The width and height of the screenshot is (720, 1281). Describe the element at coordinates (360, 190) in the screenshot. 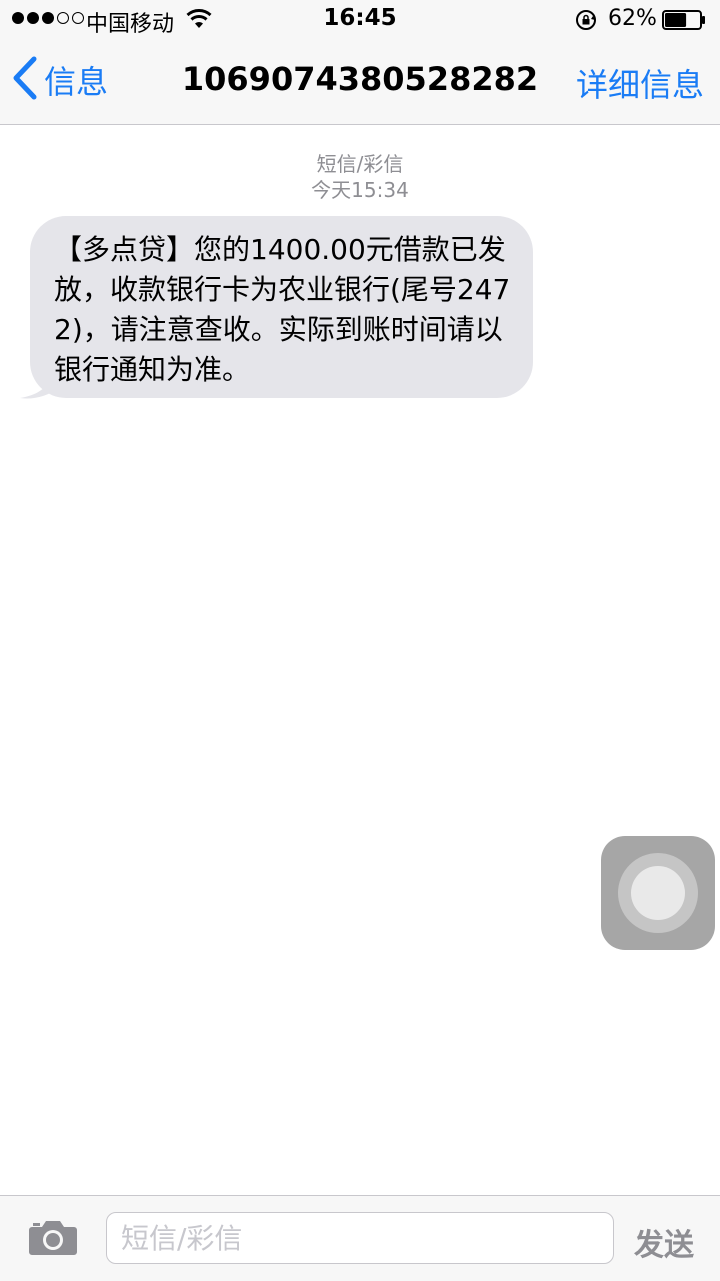

I see `message-timestamp: 今天15:34` at that location.